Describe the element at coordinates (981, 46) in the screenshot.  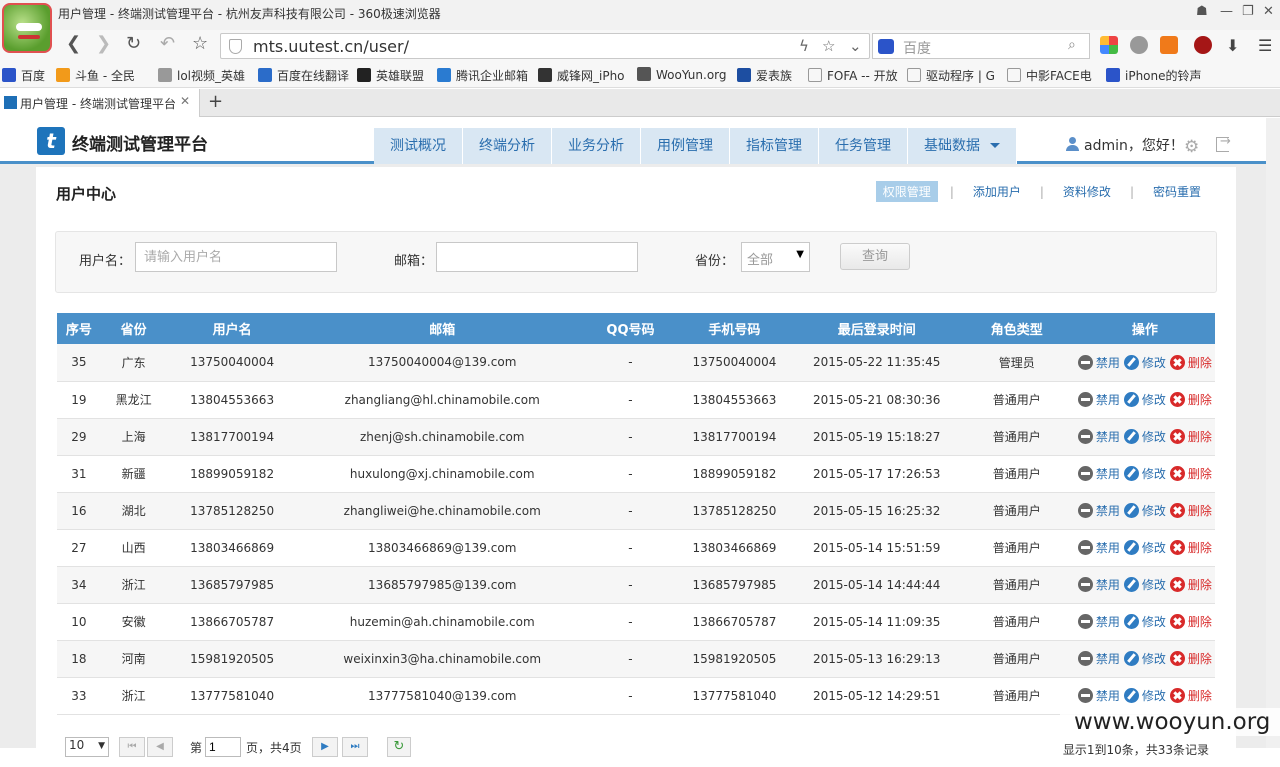
I see `search-box: 百度 ⌕` at that location.